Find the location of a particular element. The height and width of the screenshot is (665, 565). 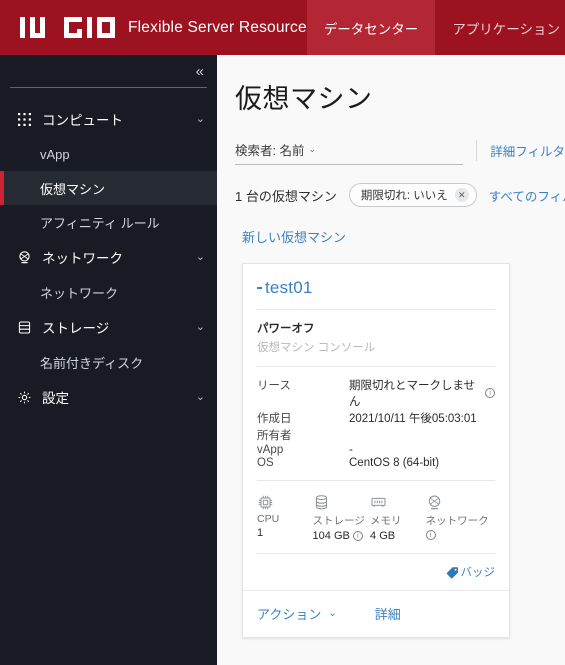

sidebar-item-storage: ストレージ ⌄ is located at coordinates (108, 327).